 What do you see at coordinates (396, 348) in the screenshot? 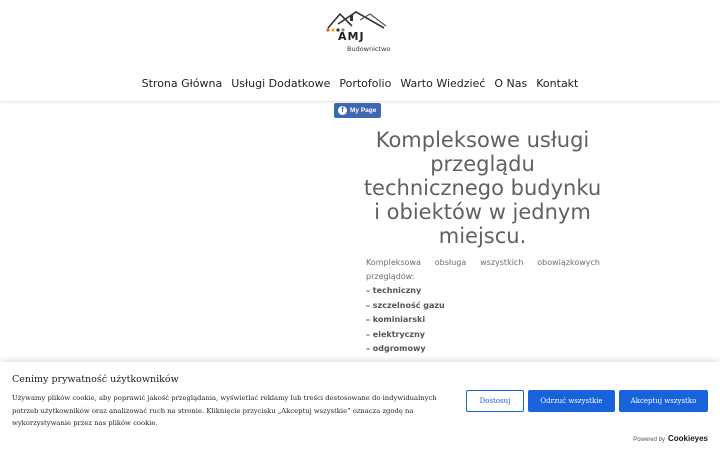
I see `service-item: – odgromowy` at bounding box center [396, 348].